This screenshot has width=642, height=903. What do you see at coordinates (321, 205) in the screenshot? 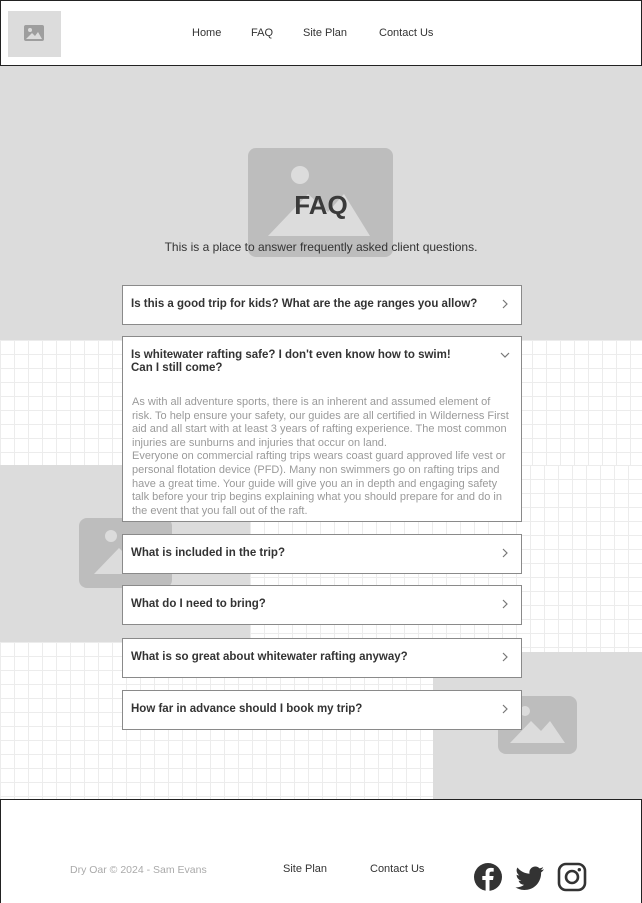
I see `page-title: FAQ` at bounding box center [321, 205].